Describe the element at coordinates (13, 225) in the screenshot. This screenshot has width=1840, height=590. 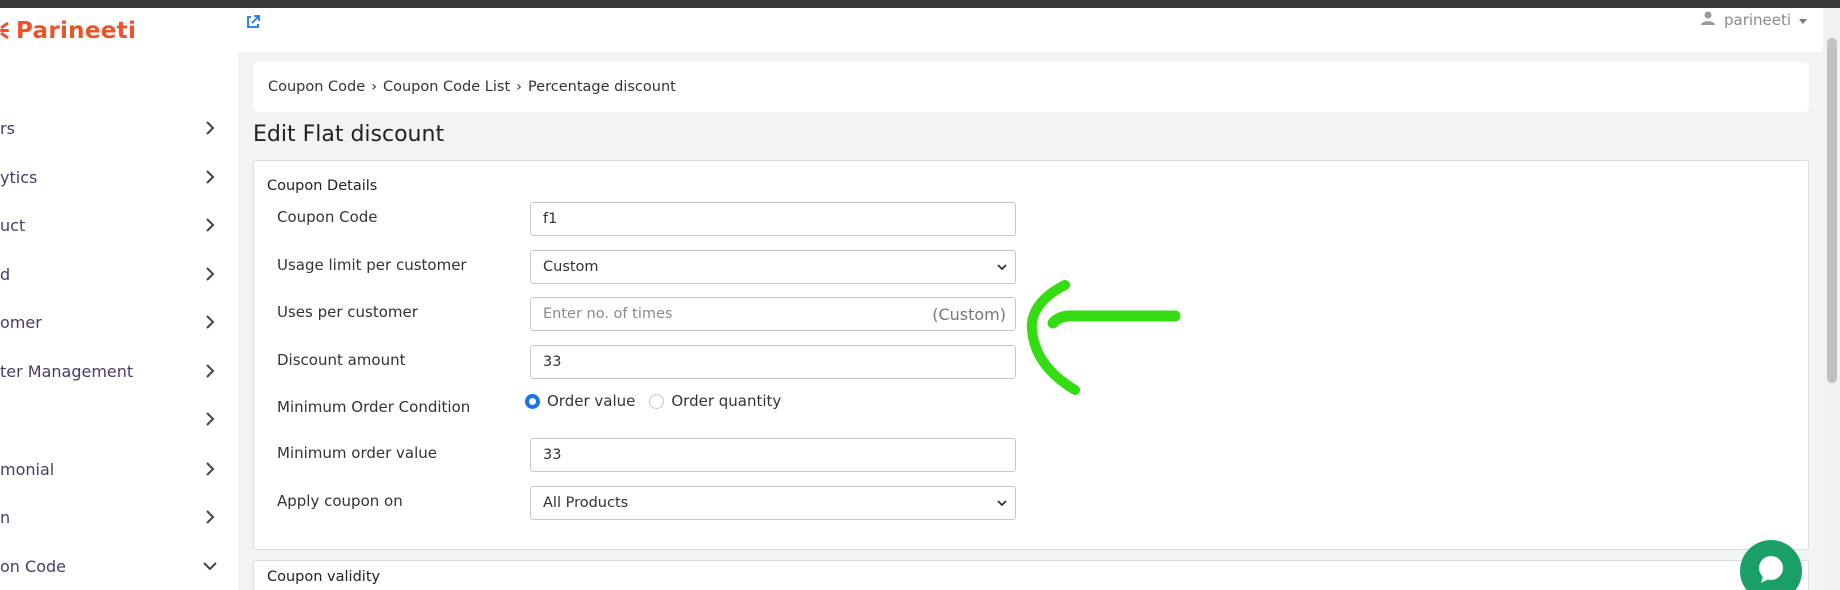
I see `sidebar-item-label: uct` at that location.